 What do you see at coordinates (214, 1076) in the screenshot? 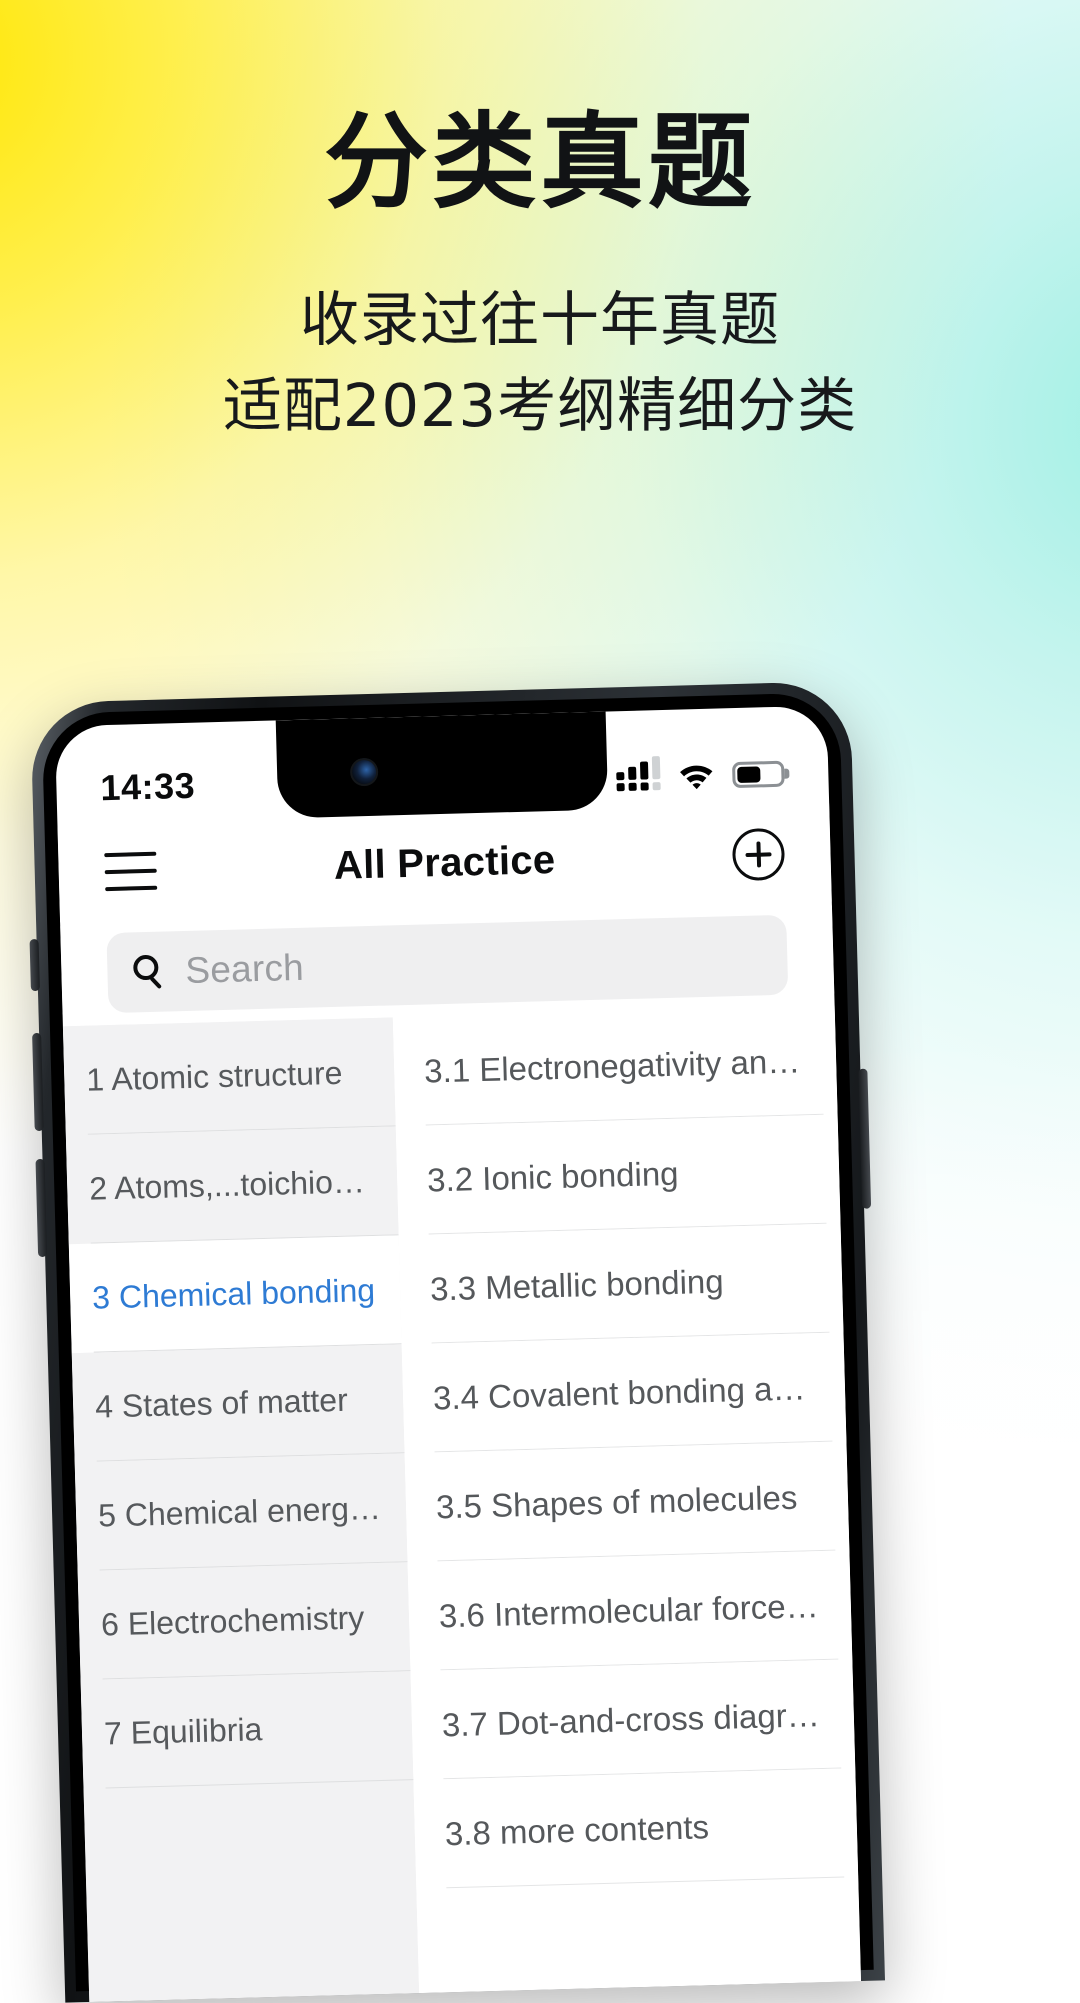
I see `sidebar-item-label: 1 Atomic structure` at bounding box center [214, 1076].